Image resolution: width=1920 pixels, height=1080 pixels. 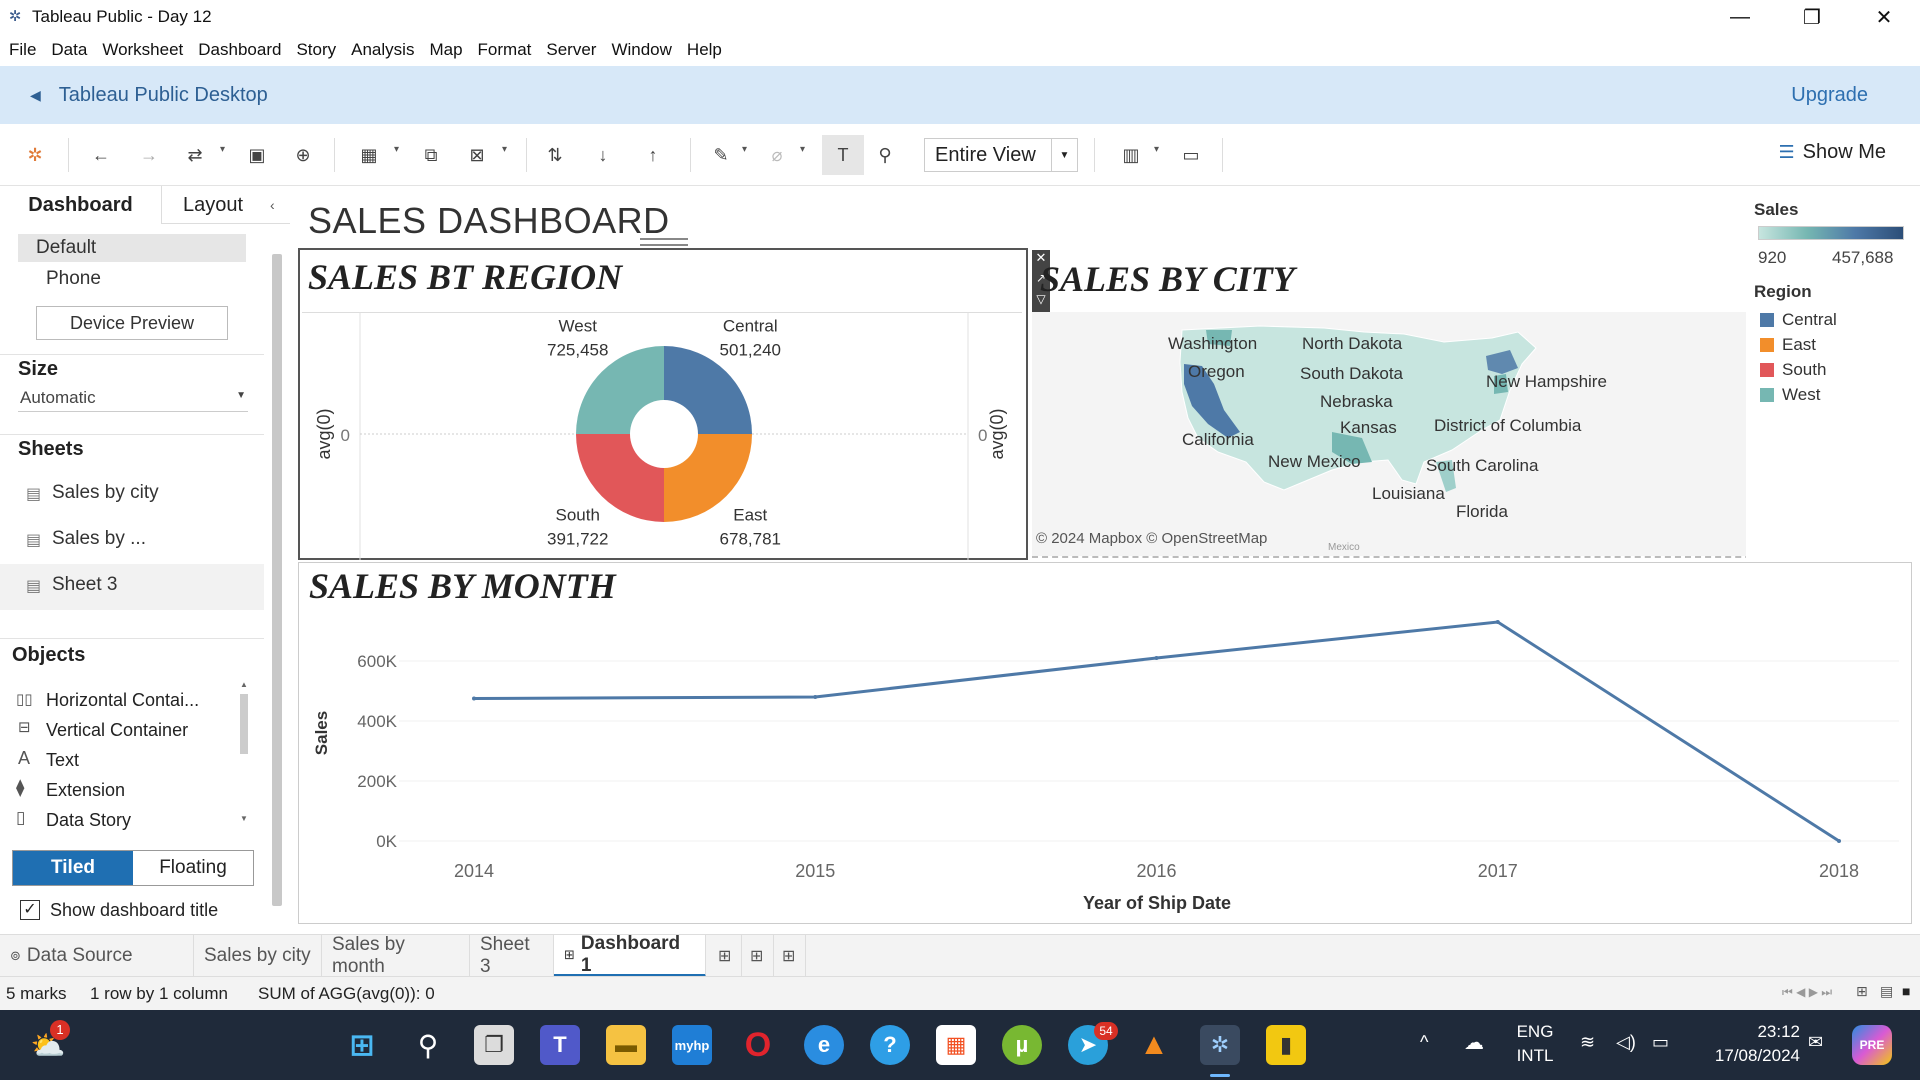 What do you see at coordinates (512, 955) in the screenshot?
I see `tab-sheet-3: Sheet 3` at bounding box center [512, 955].